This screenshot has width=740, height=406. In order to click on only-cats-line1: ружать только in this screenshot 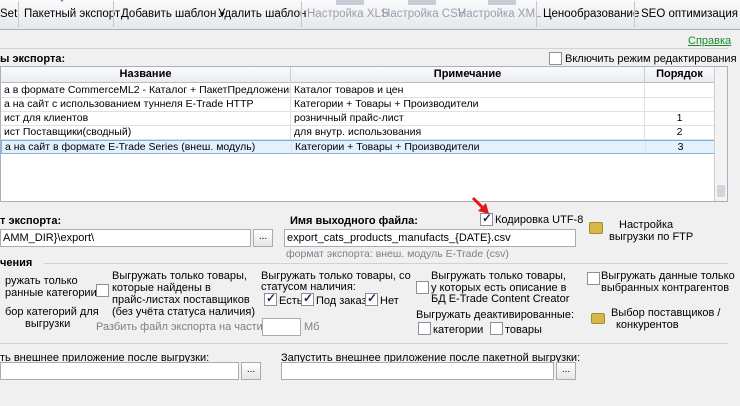, I will do `click(41, 281)`.